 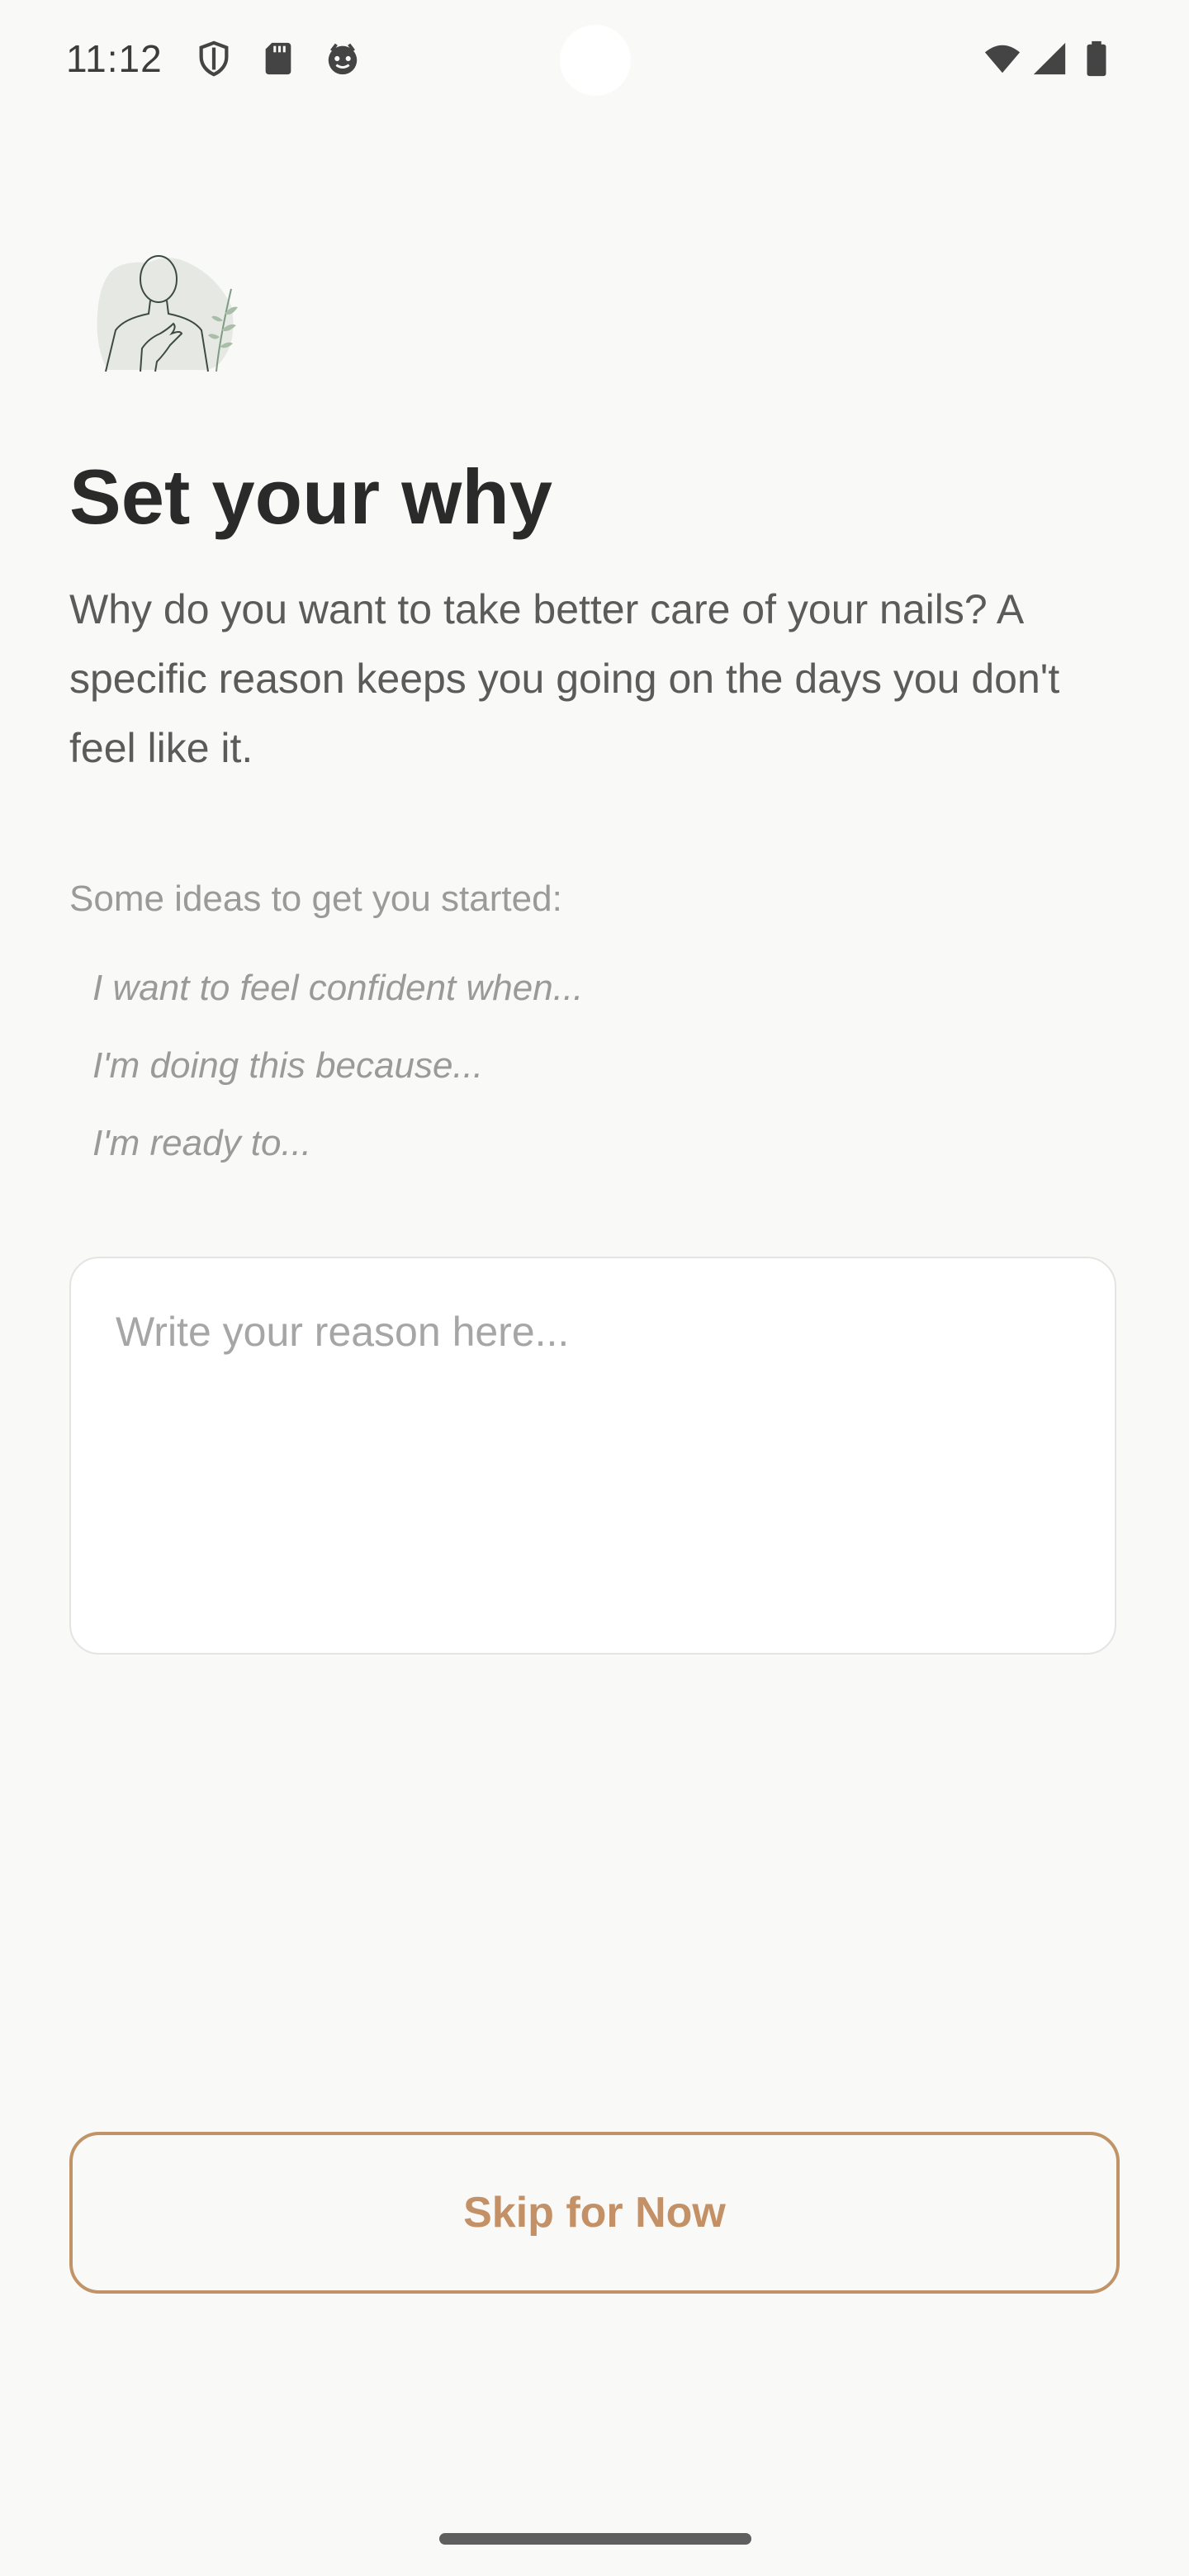 I want to click on camera-cutout, so click(x=595, y=60).